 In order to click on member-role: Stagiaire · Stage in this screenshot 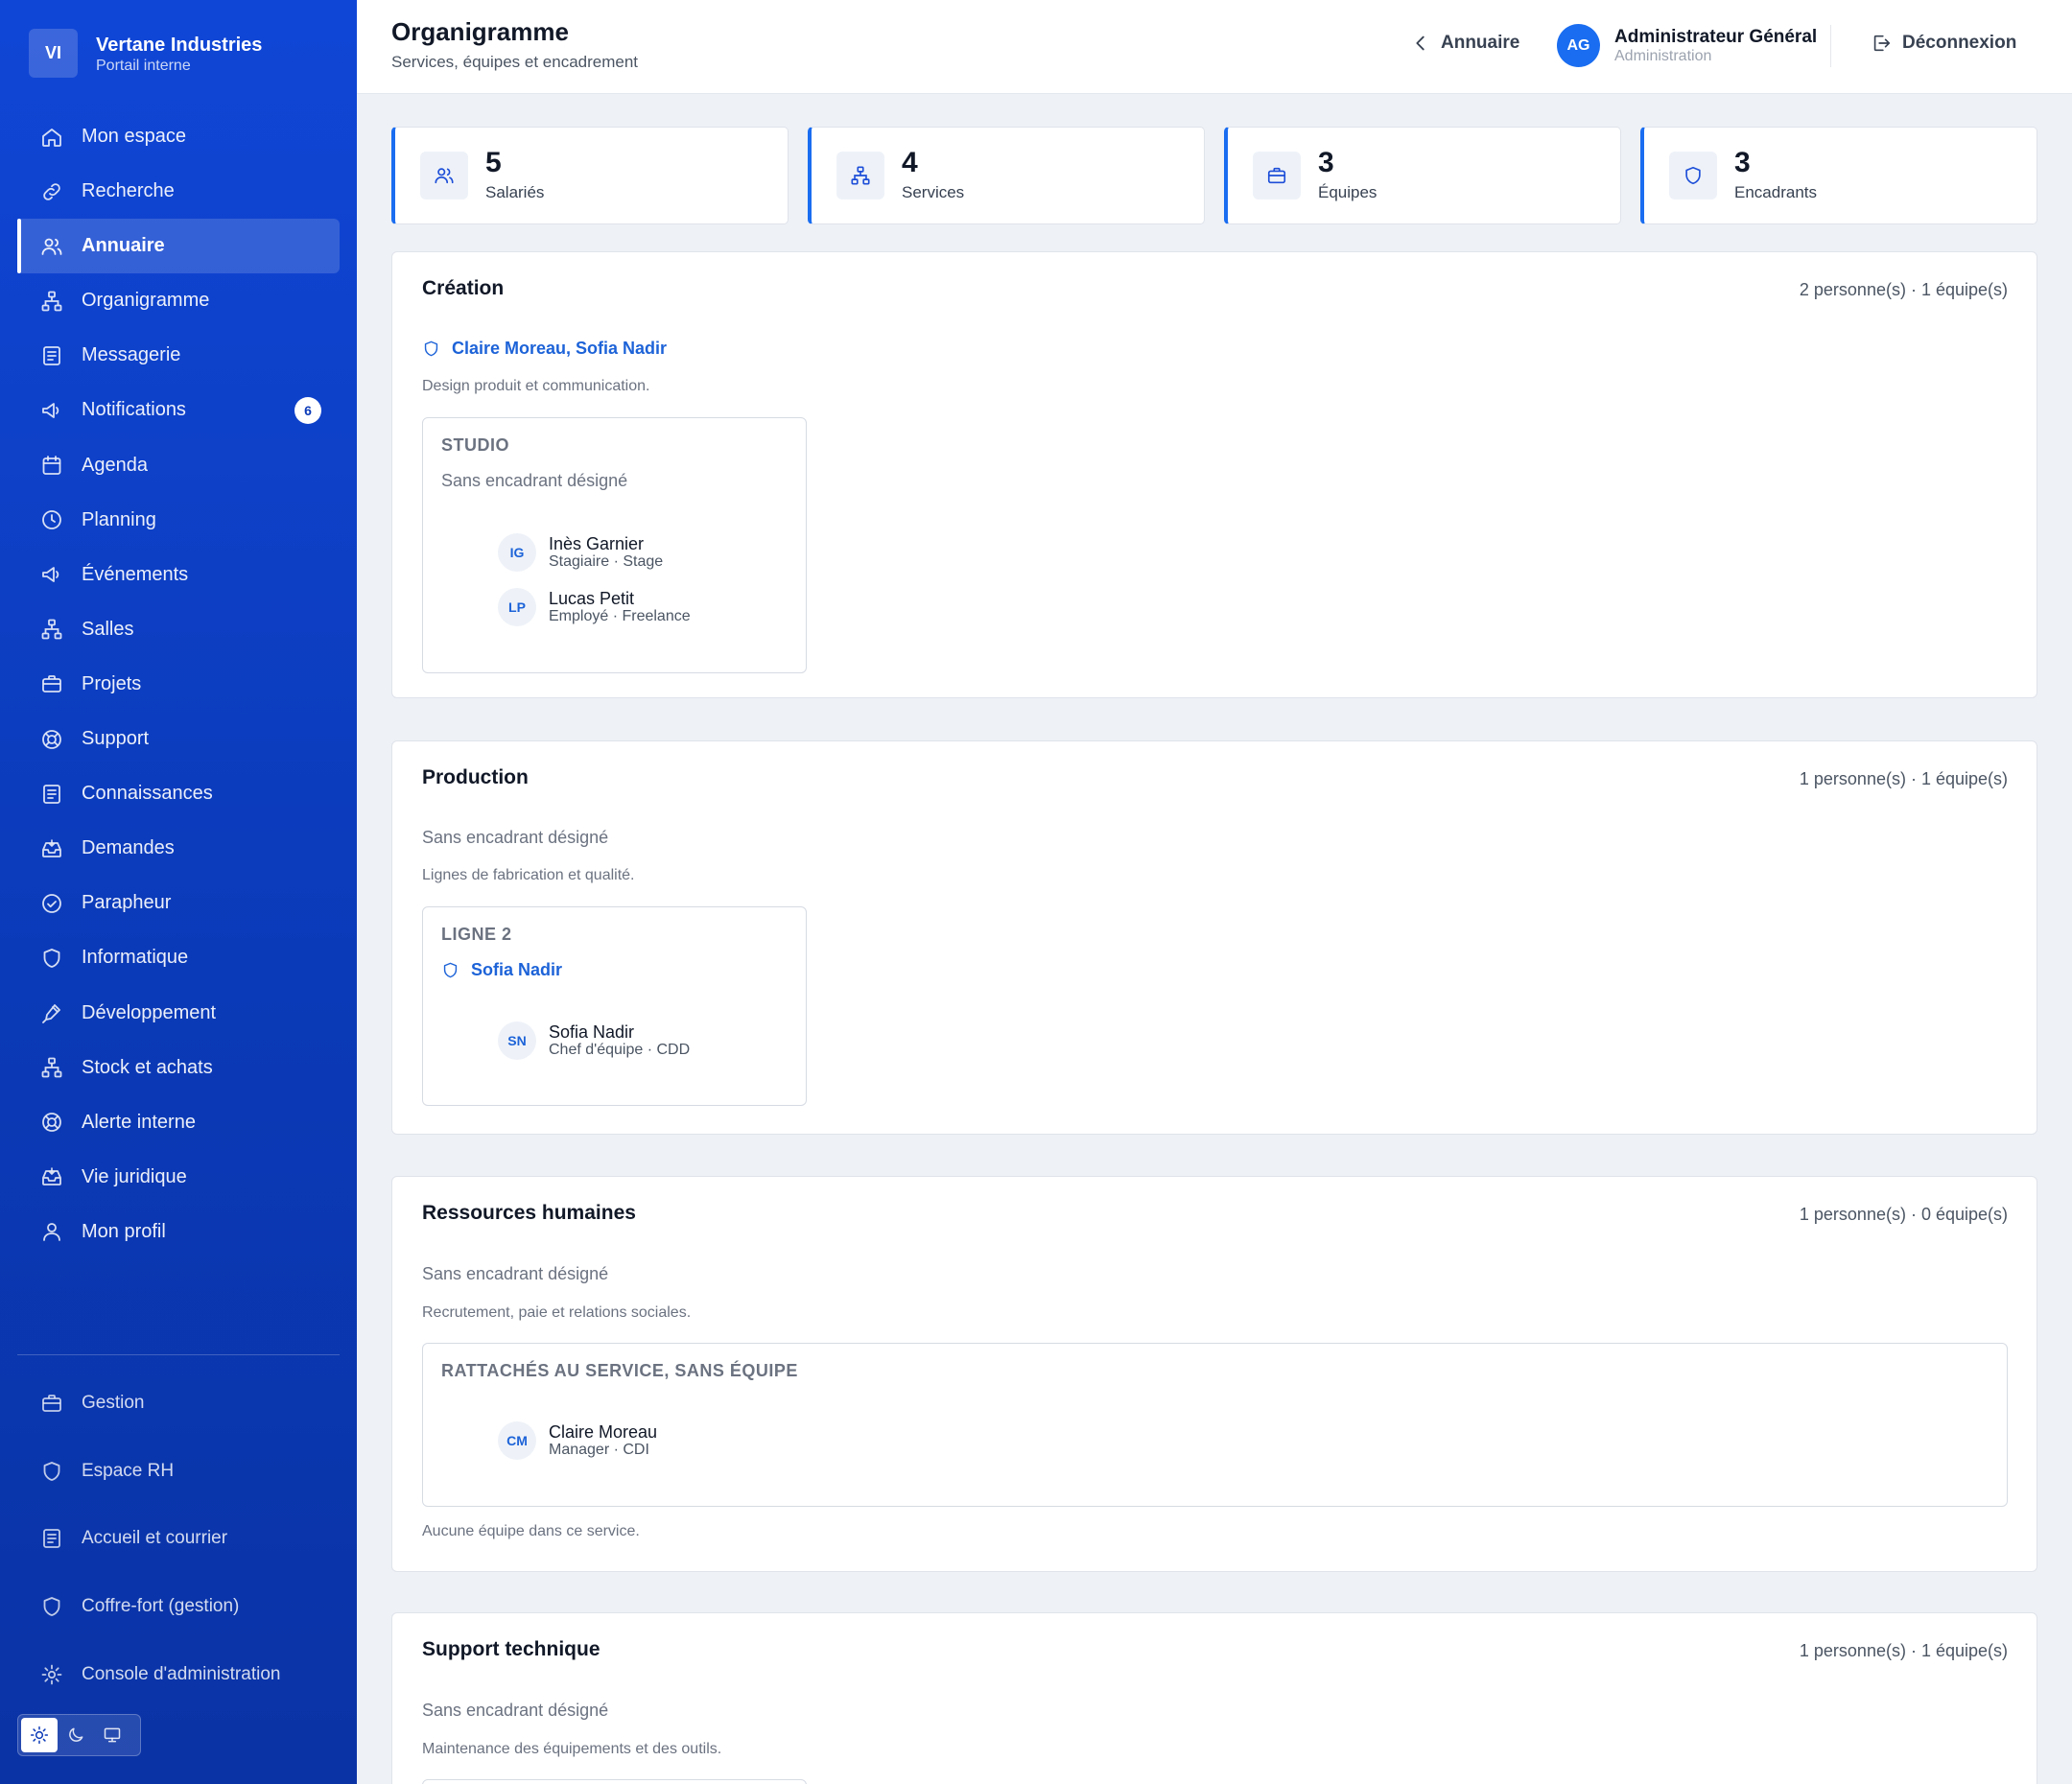, I will do `click(606, 561)`.